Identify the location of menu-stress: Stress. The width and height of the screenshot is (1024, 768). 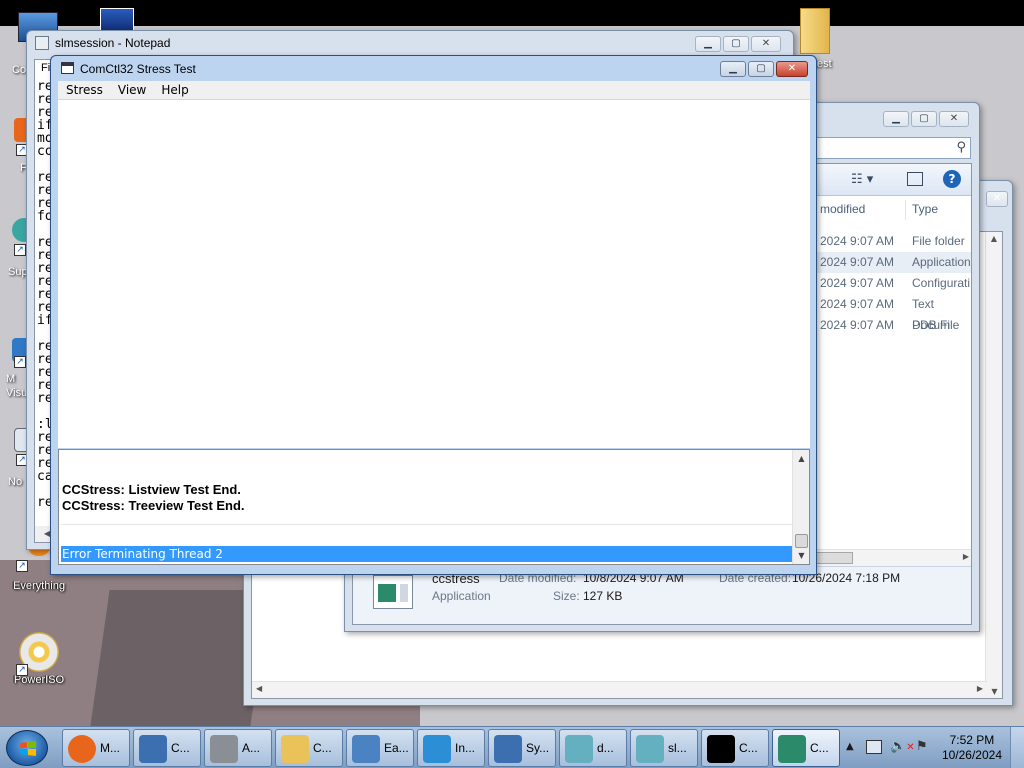
(84, 90).